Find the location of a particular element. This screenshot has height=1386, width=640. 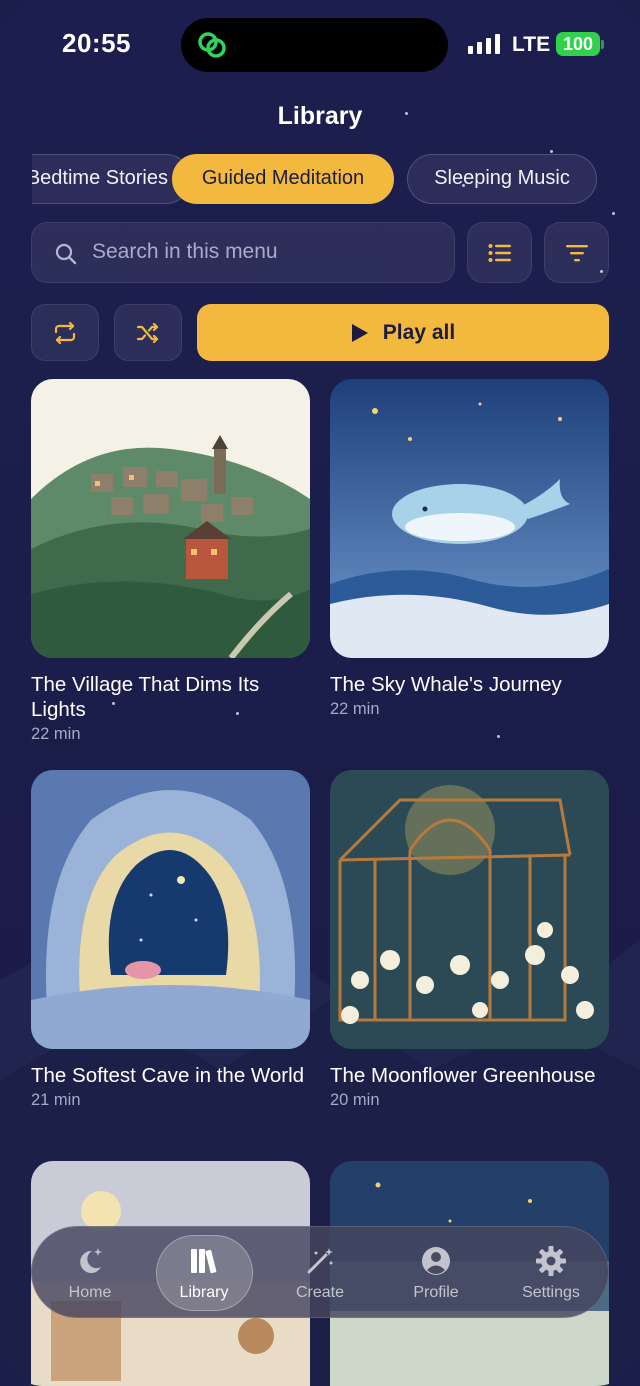

nav-label: Settings is located at coordinates (551, 1292).